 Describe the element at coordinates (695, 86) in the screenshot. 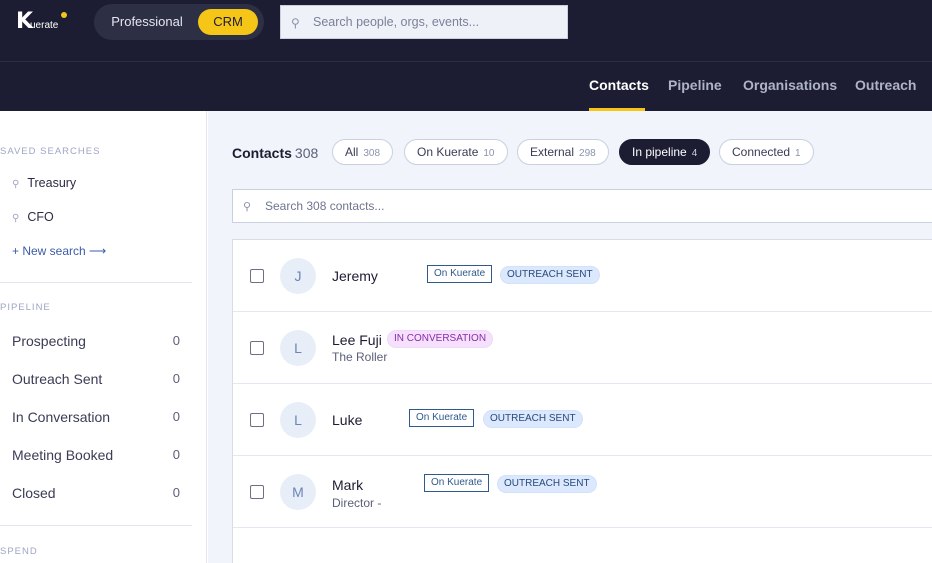

I see `tab-pipeline: Pipeline` at that location.